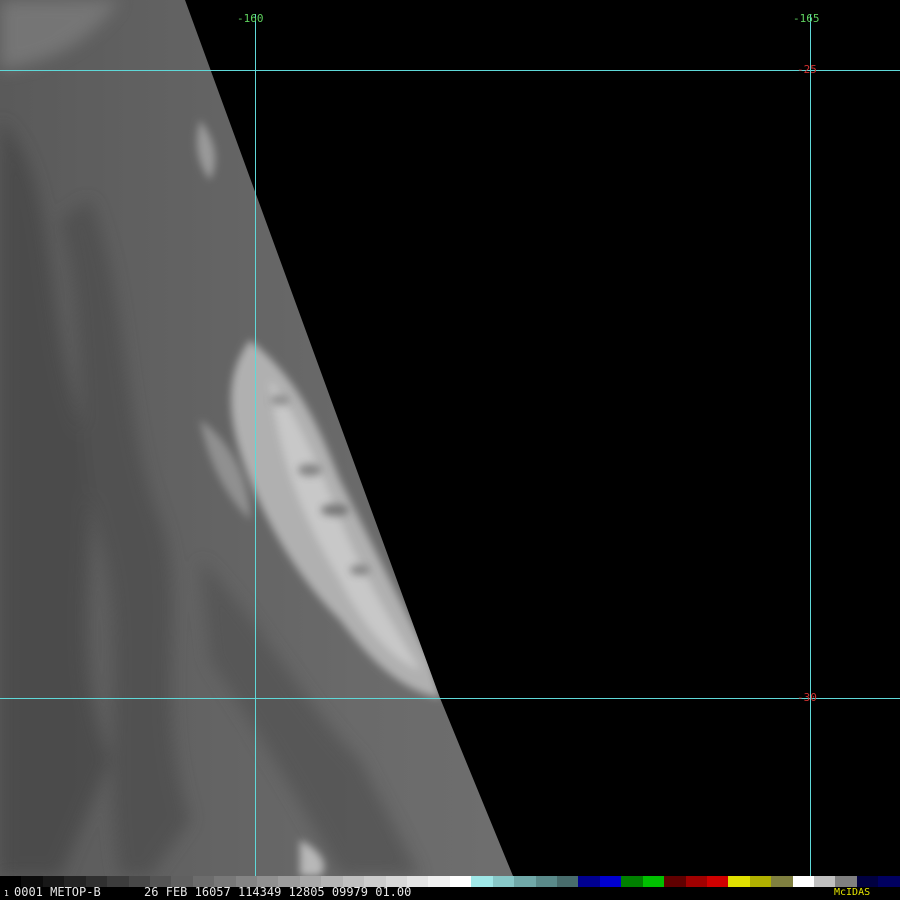 The width and height of the screenshot is (900, 900). I want to click on frame-number: 1, so click(6, 893).